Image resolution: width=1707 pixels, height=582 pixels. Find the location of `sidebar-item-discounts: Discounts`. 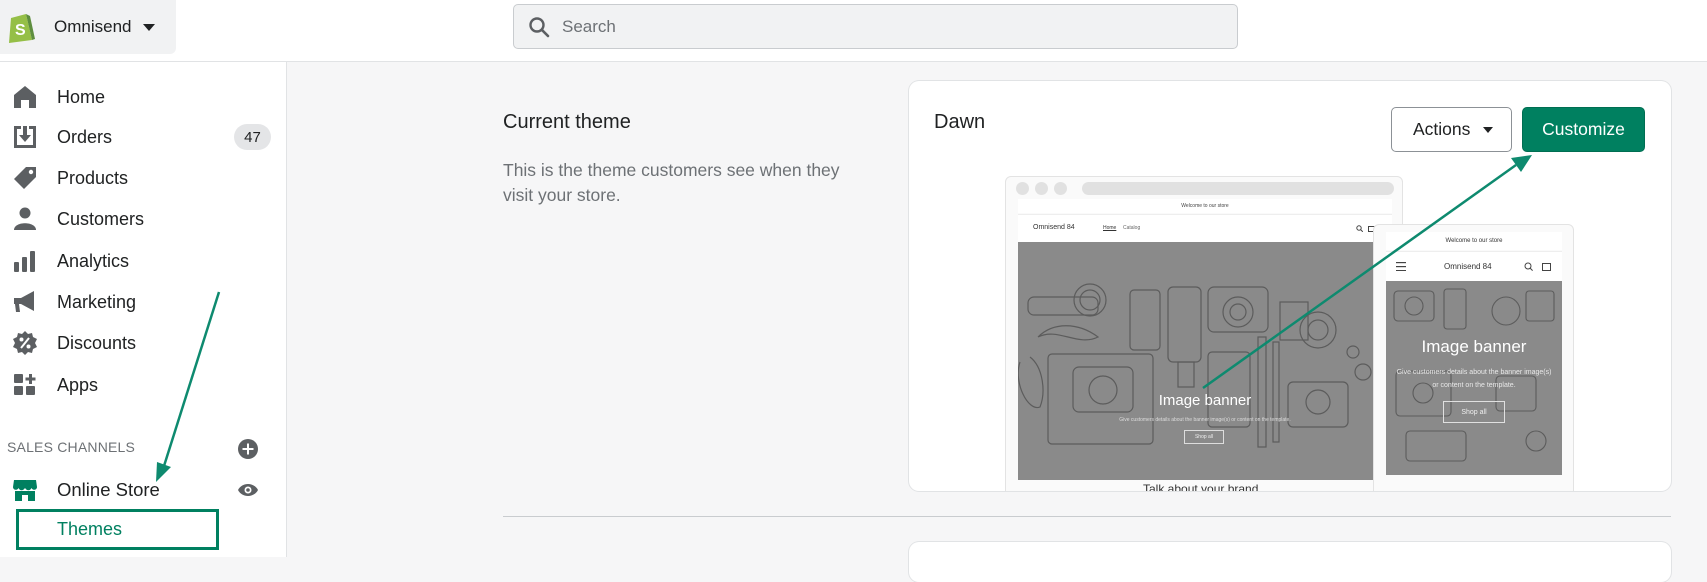

sidebar-item-discounts: Discounts is located at coordinates (143, 343).